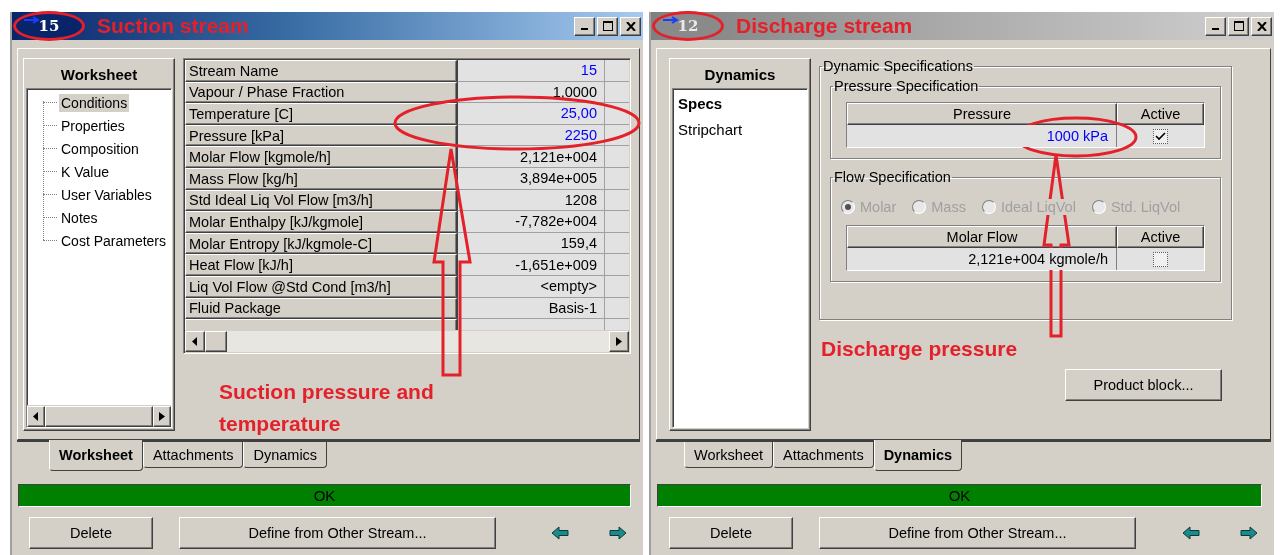 The width and height of the screenshot is (1281, 555). I want to click on tree-item: Notes, so click(79, 217).